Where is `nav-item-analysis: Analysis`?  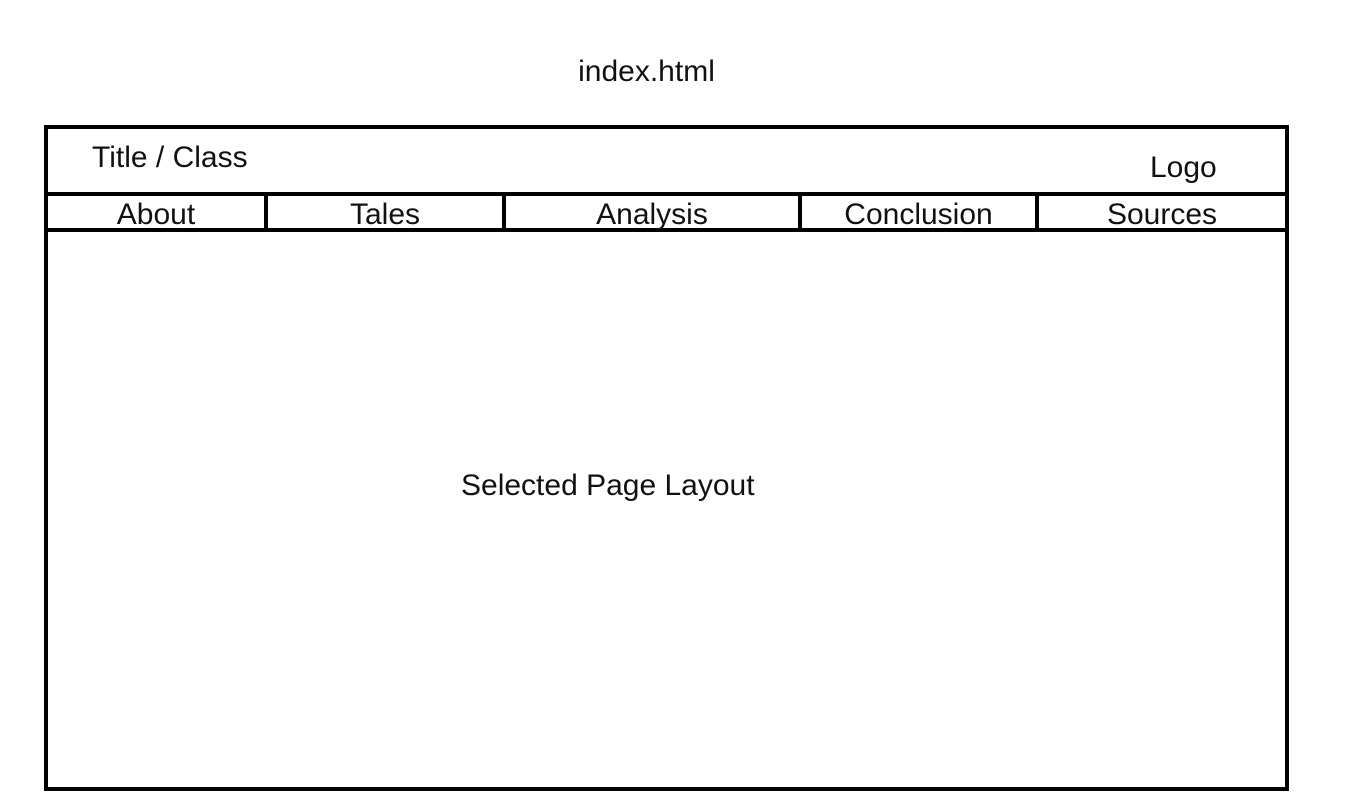 nav-item-analysis: Analysis is located at coordinates (650, 214).